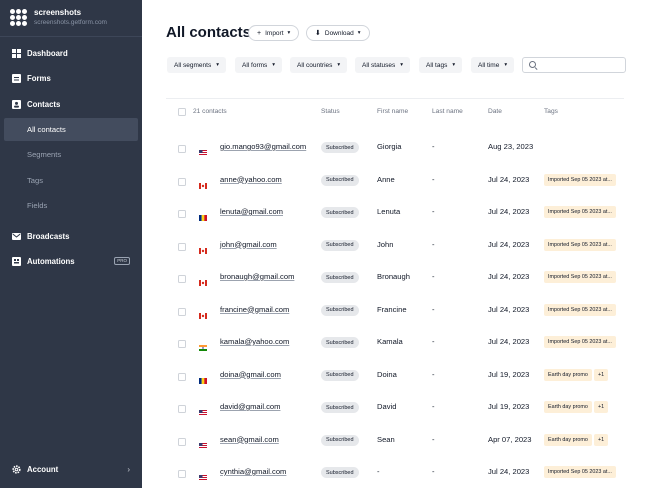  Describe the element at coordinates (259, 65) in the screenshot. I see `filter-forms: All forms ▾` at that location.